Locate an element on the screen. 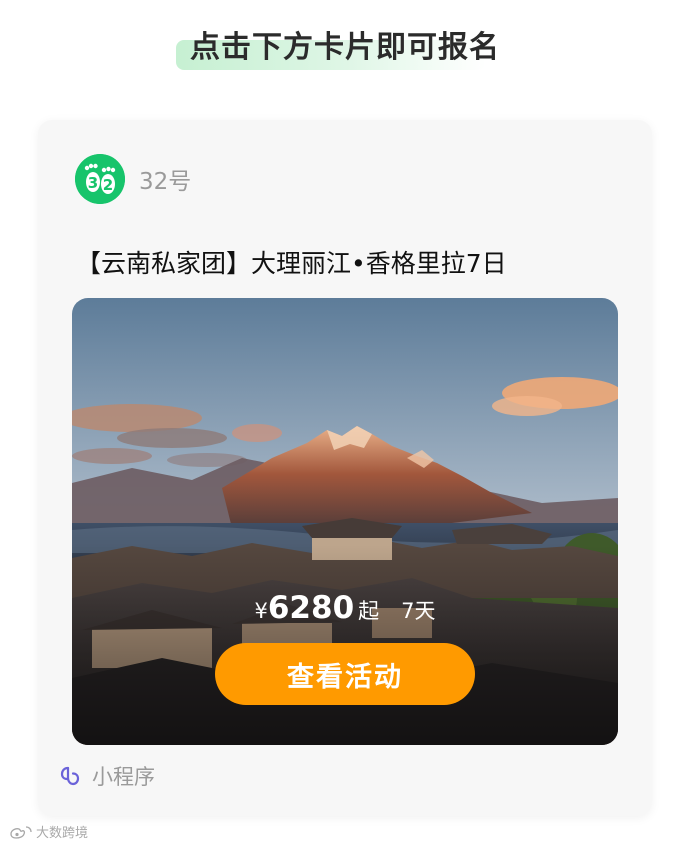 The image size is (690, 848). account-avatar: 3 2 is located at coordinates (100, 179).